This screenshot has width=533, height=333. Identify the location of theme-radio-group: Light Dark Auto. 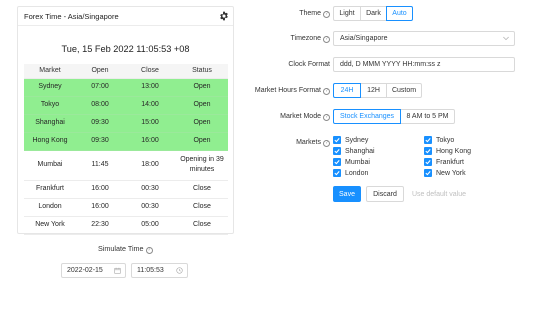
(373, 13).